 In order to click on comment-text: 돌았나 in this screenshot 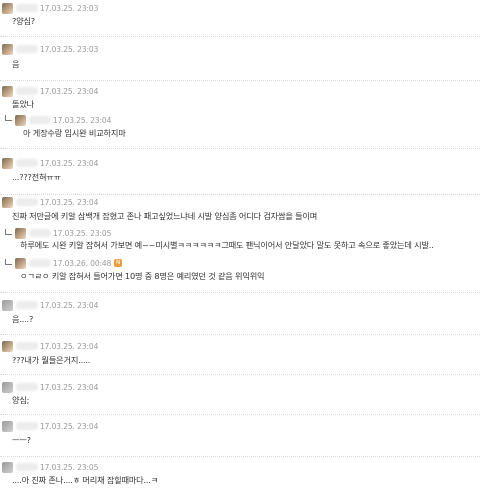, I will do `click(23, 104)`.